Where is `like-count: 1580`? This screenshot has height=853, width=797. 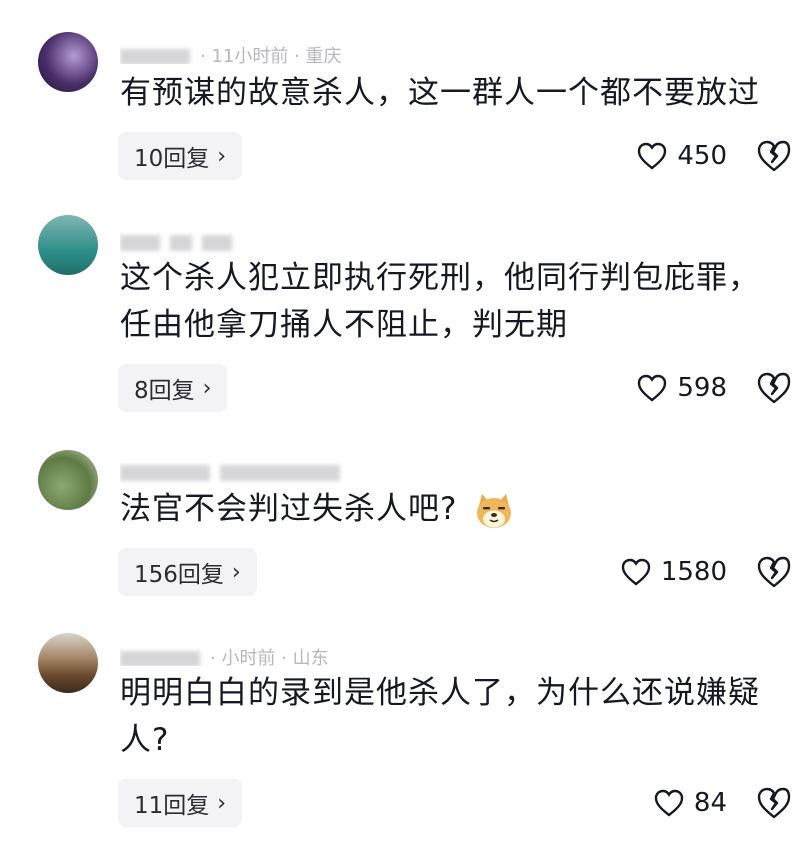 like-count: 1580 is located at coordinates (693, 572).